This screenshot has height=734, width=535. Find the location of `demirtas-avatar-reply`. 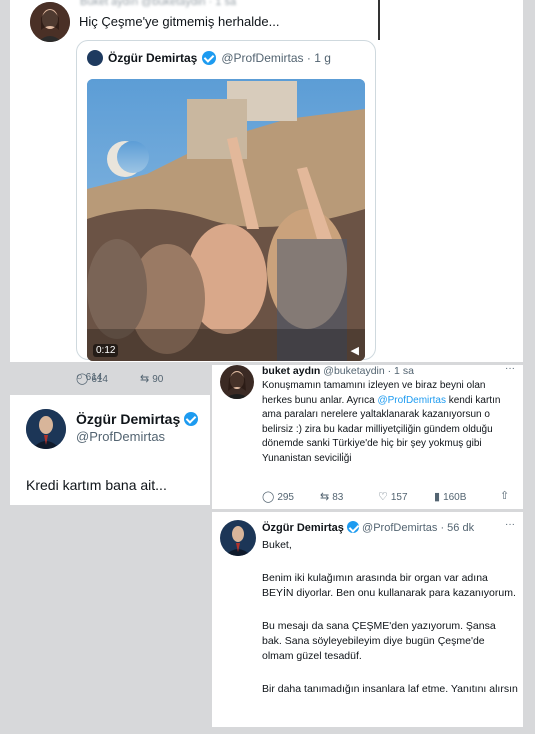

demirtas-avatar-reply is located at coordinates (238, 538).